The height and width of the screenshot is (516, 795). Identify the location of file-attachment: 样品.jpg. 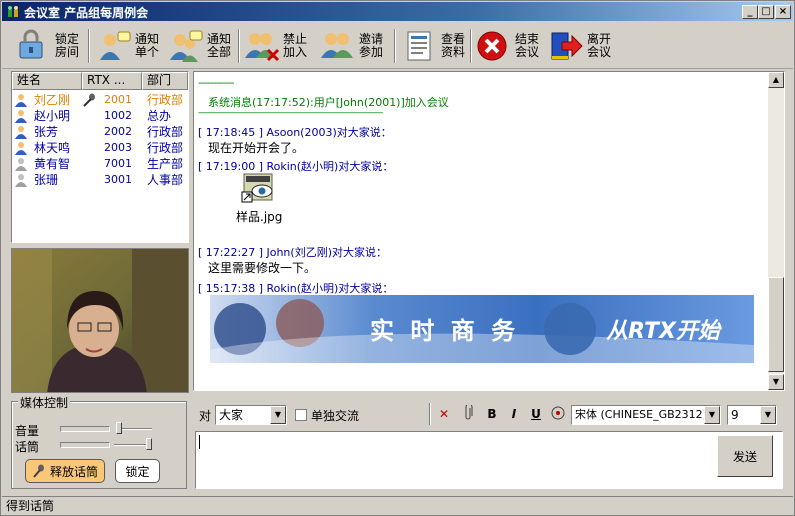
(264, 198).